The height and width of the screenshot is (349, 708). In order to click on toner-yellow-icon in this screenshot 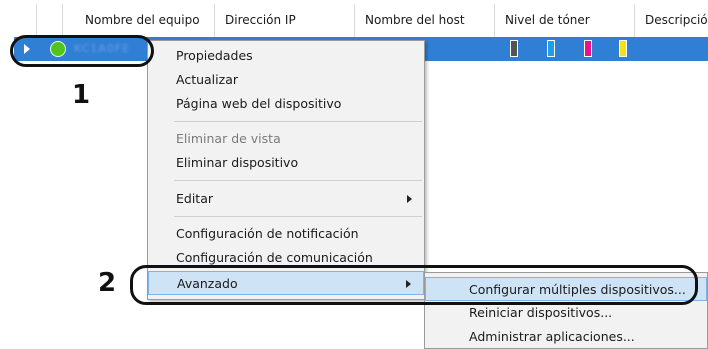, I will do `click(623, 48)`.